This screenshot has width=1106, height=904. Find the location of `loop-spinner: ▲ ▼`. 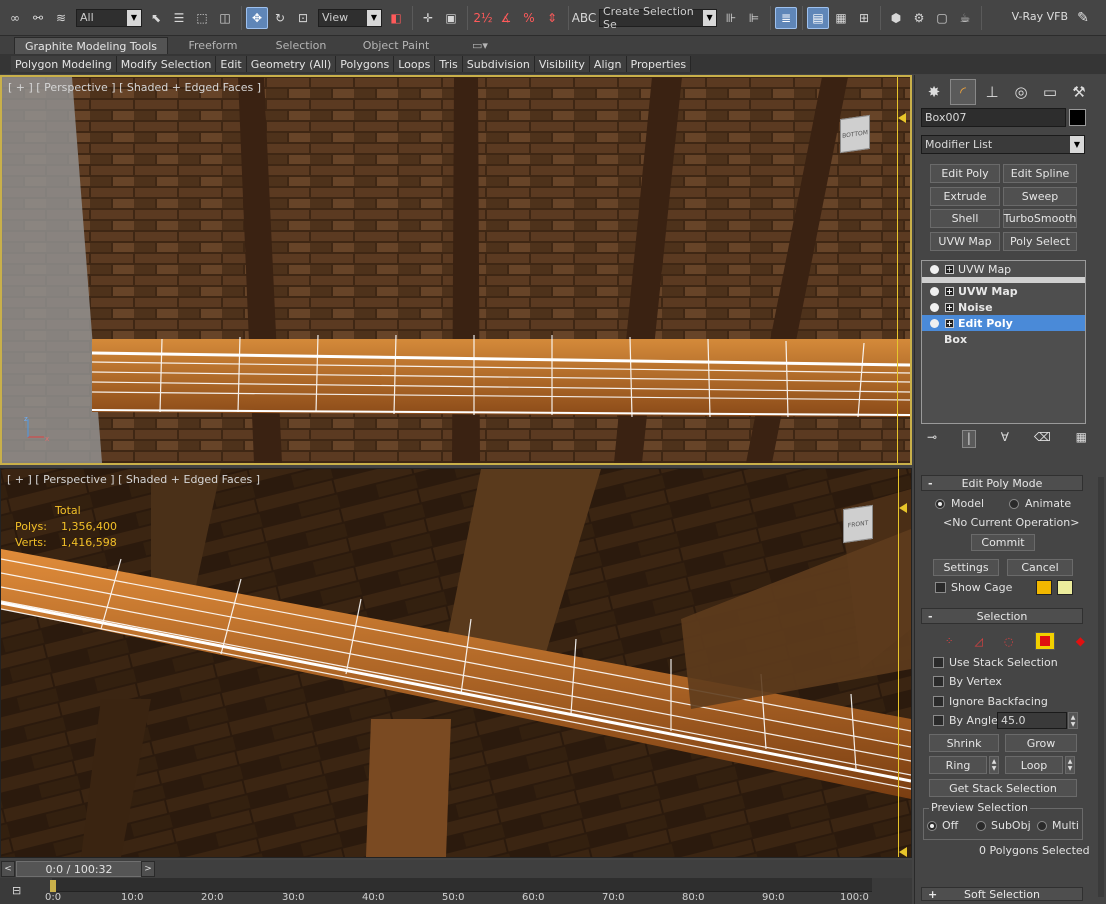

loop-spinner: ▲ ▼ is located at coordinates (1070, 765).